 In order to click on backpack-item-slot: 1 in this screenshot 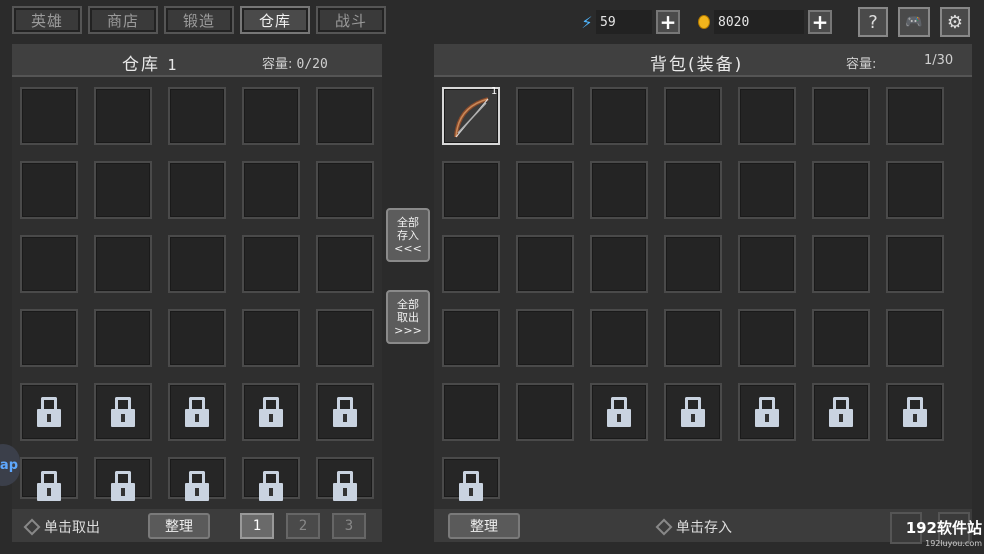, I will do `click(471, 115)`.